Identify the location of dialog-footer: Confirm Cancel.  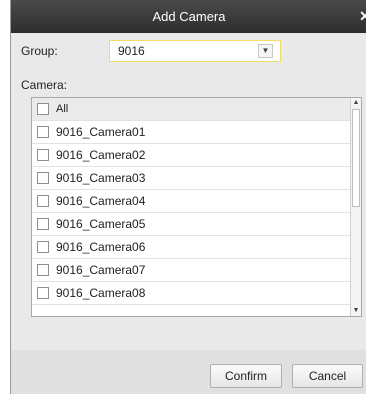
(188, 372).